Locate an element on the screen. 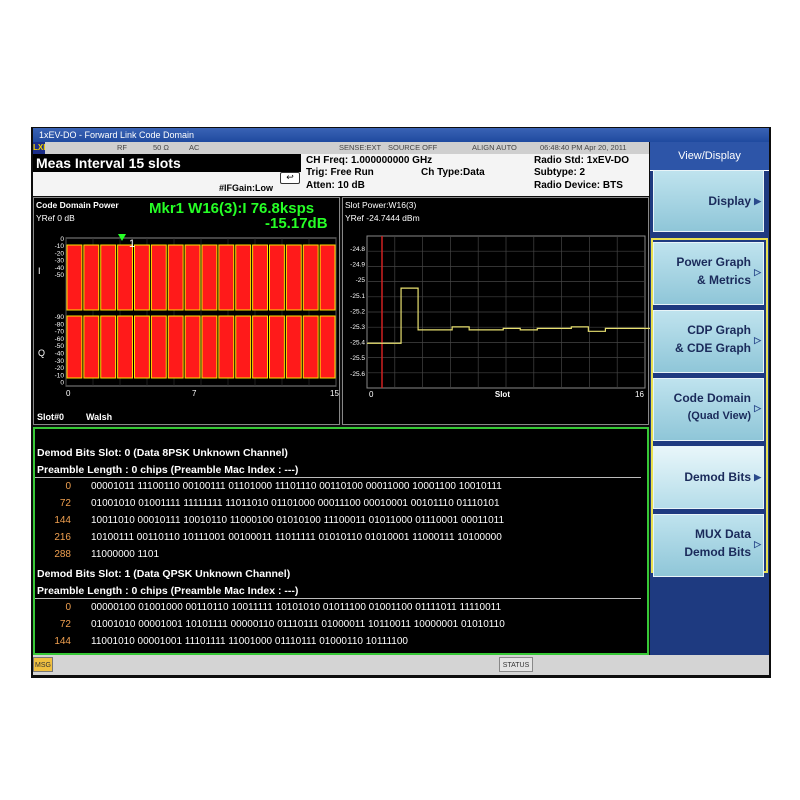 This screenshot has width=800, height=800. meas-interval-label: Meas Interval 15 slots is located at coordinates (167, 163).